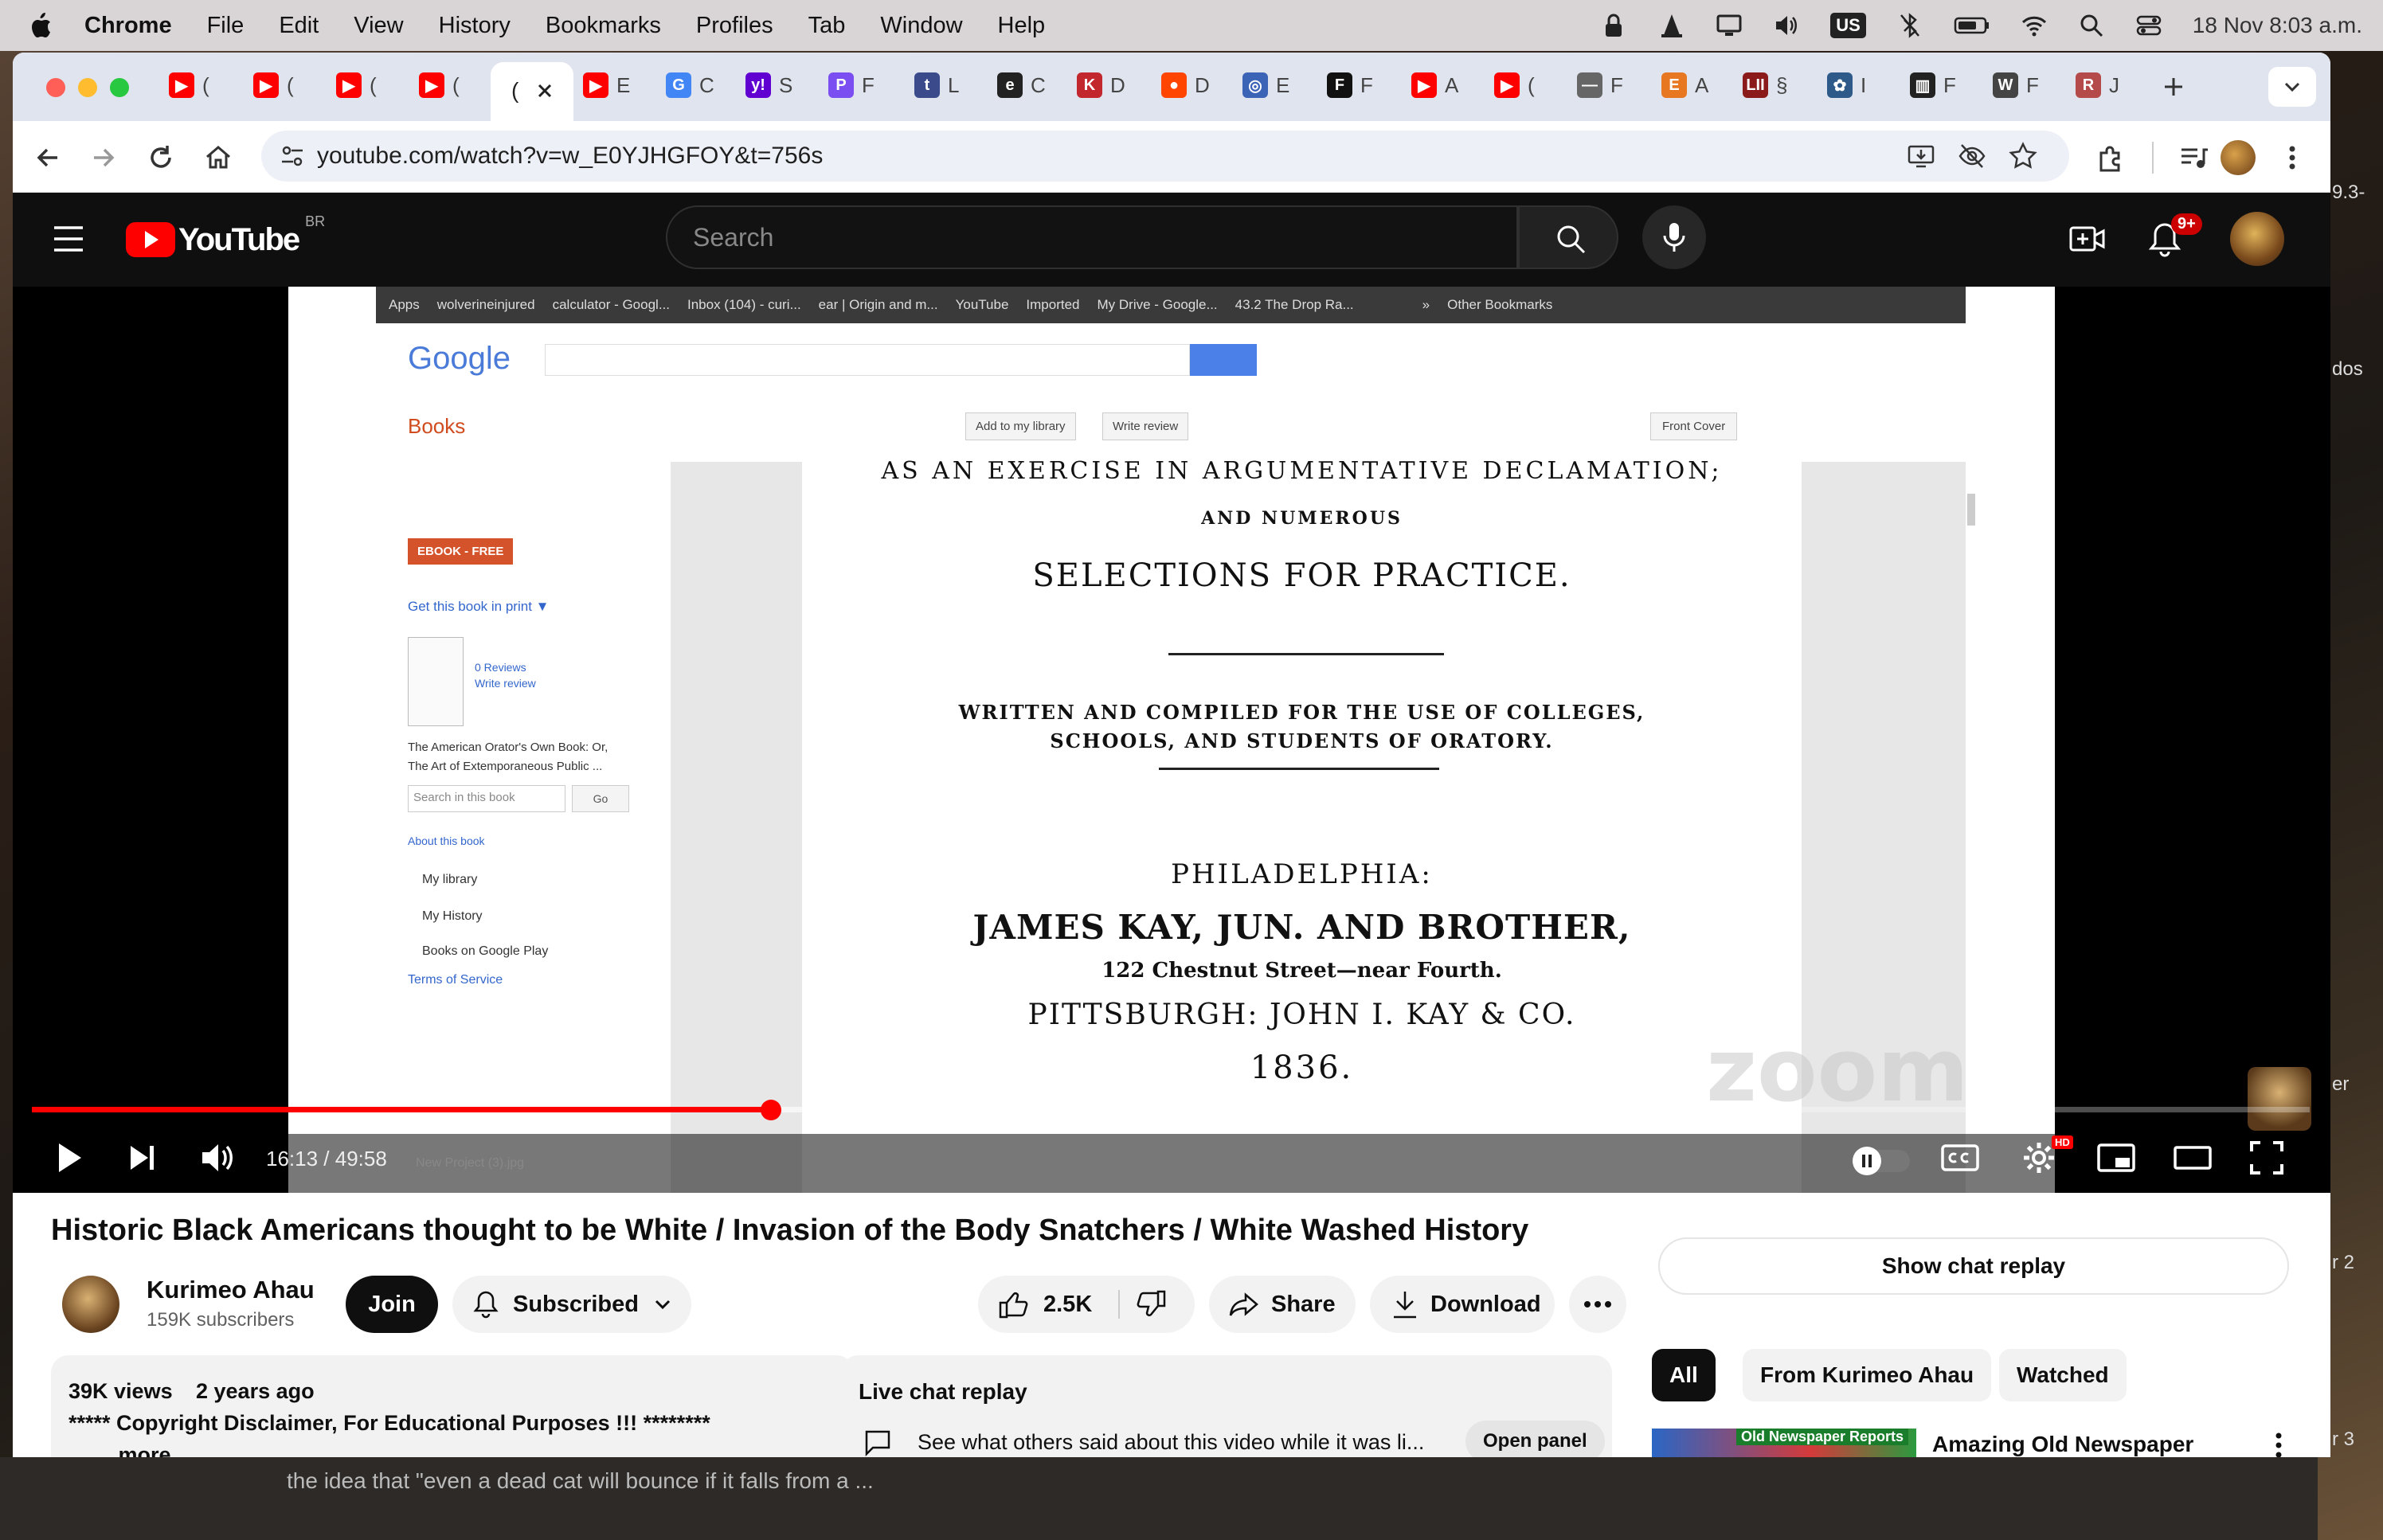 Image resolution: width=2383 pixels, height=1540 pixels. What do you see at coordinates (2238, 157) in the screenshot?
I see `profile-avatar` at bounding box center [2238, 157].